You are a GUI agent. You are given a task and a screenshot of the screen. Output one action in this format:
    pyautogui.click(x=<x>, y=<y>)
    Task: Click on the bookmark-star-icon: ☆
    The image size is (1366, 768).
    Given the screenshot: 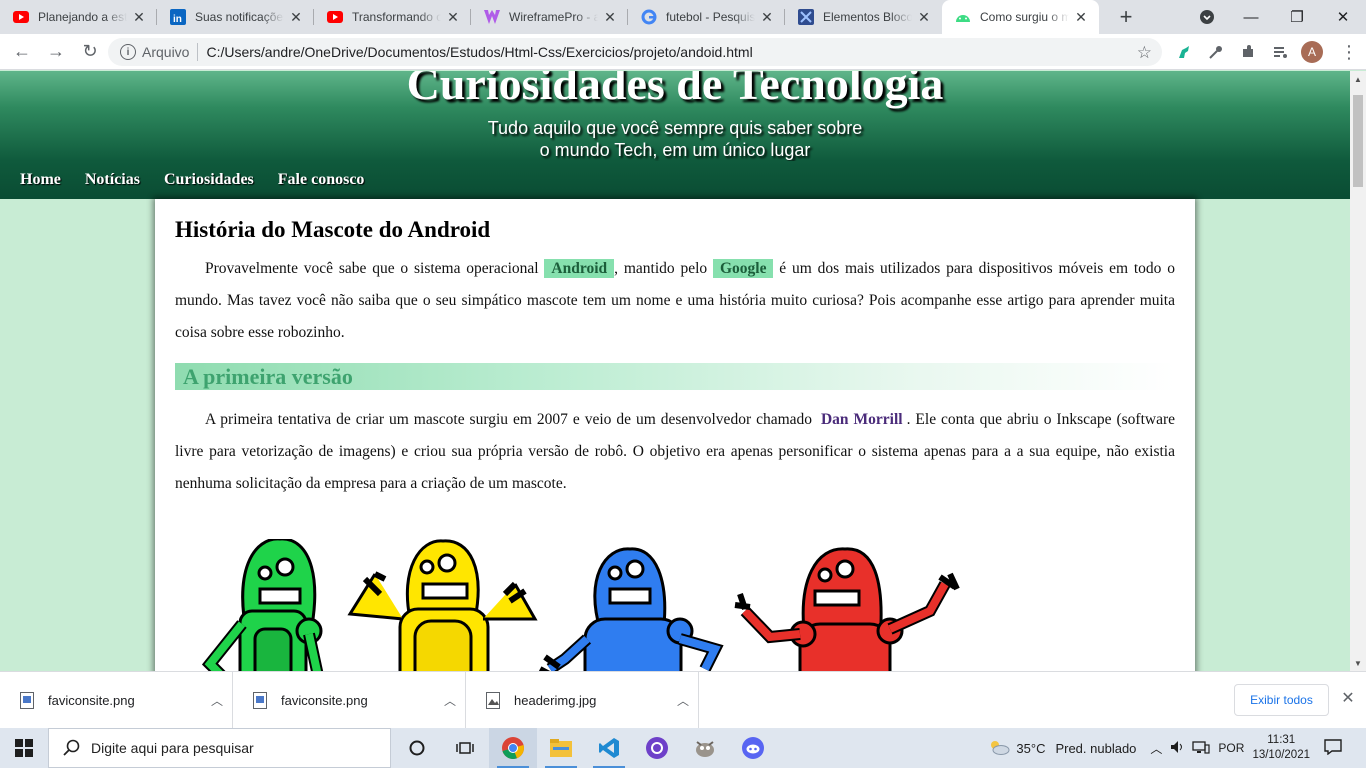 What is the action you would take?
    pyautogui.click(x=1144, y=53)
    